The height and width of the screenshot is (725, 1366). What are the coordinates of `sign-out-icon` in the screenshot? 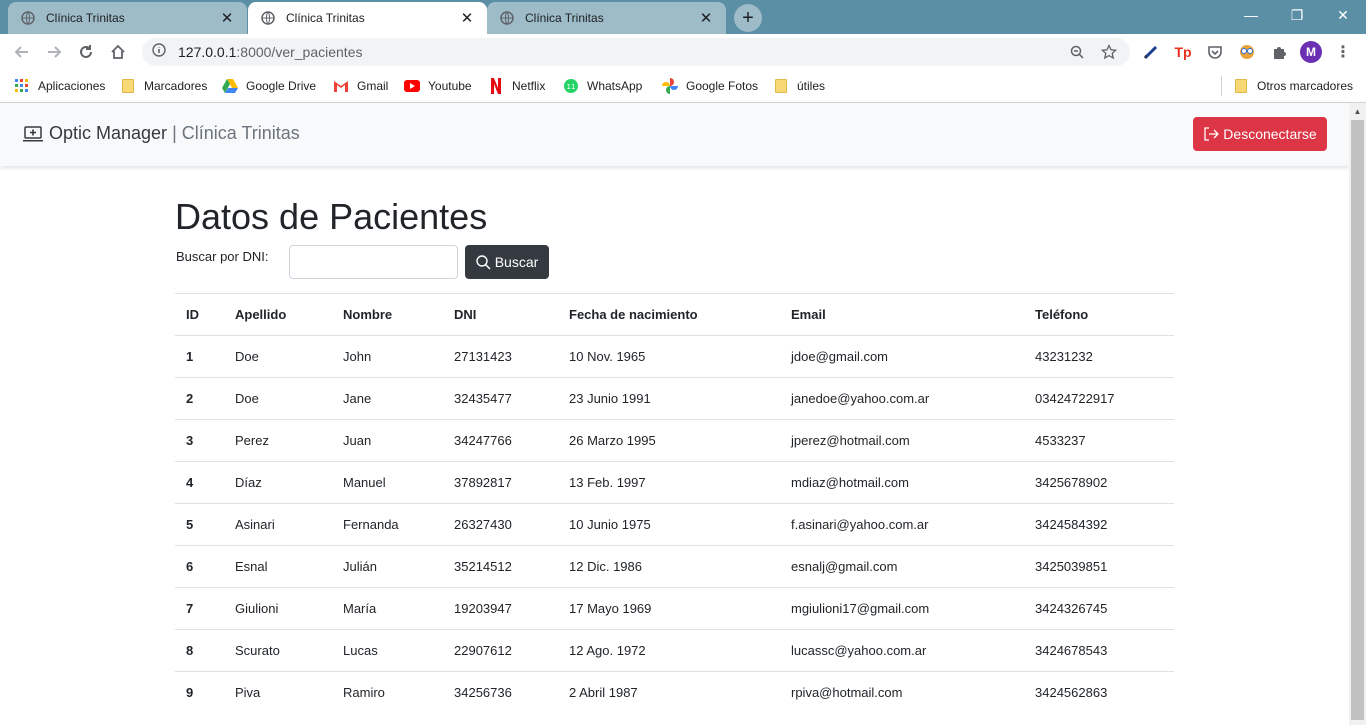 It's located at (1212, 134).